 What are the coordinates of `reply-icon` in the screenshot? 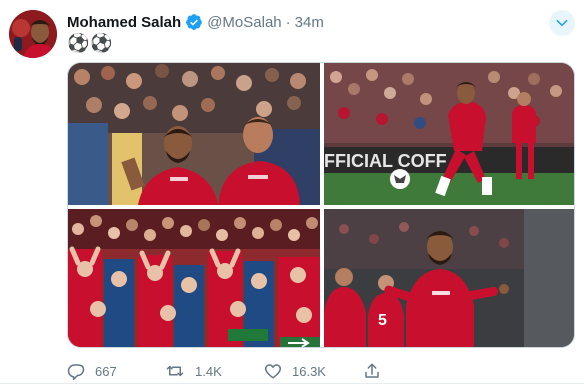 It's located at (76, 372).